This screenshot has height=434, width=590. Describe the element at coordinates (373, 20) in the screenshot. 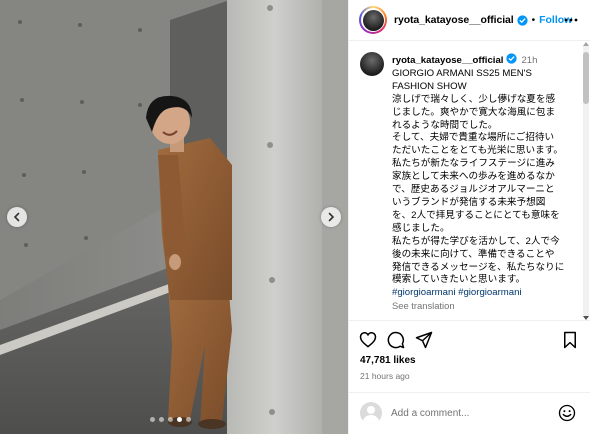

I see `author-avatar` at that location.